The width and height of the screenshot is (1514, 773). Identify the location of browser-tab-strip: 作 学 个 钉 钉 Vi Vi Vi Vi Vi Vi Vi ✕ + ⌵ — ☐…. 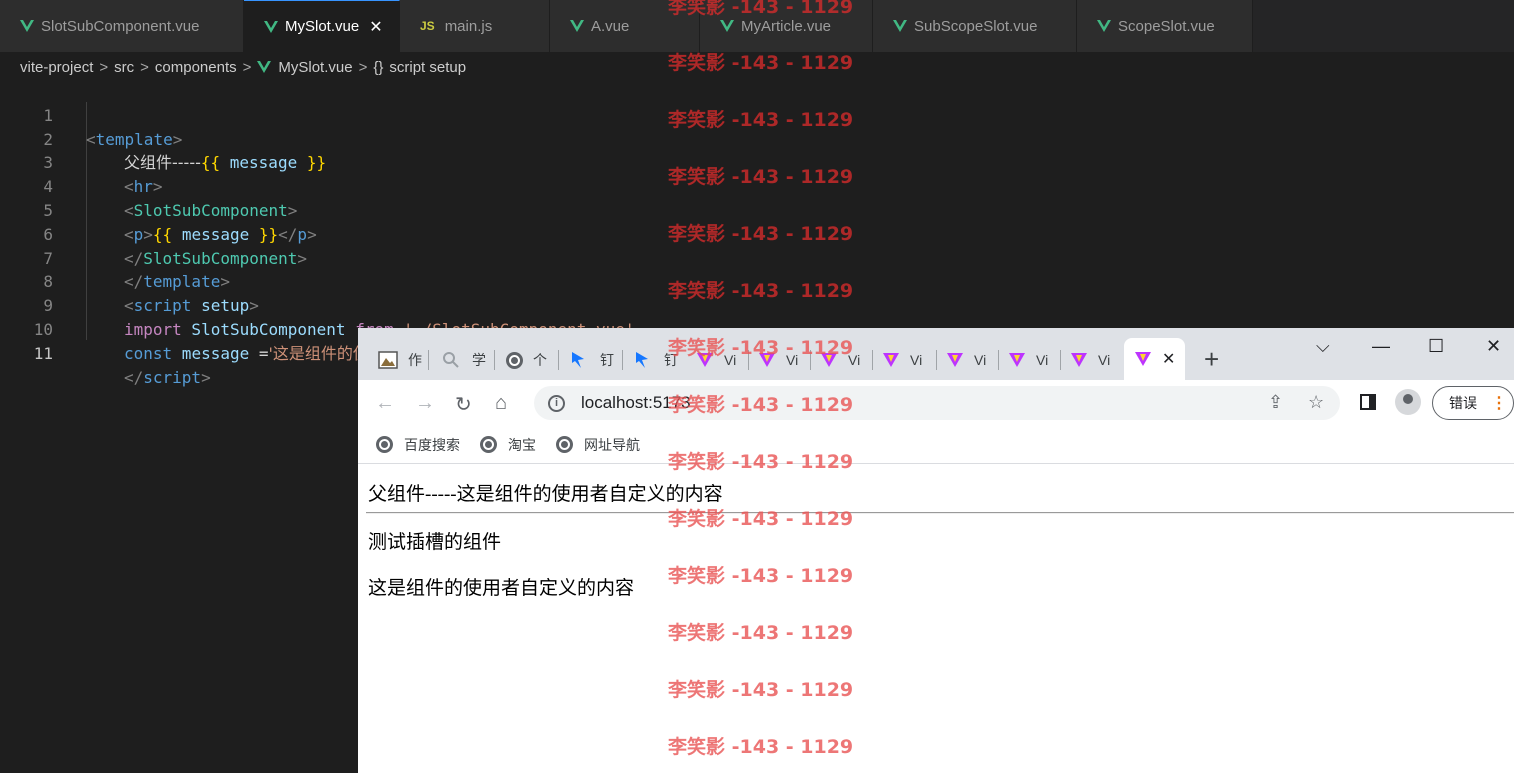
(936, 354).